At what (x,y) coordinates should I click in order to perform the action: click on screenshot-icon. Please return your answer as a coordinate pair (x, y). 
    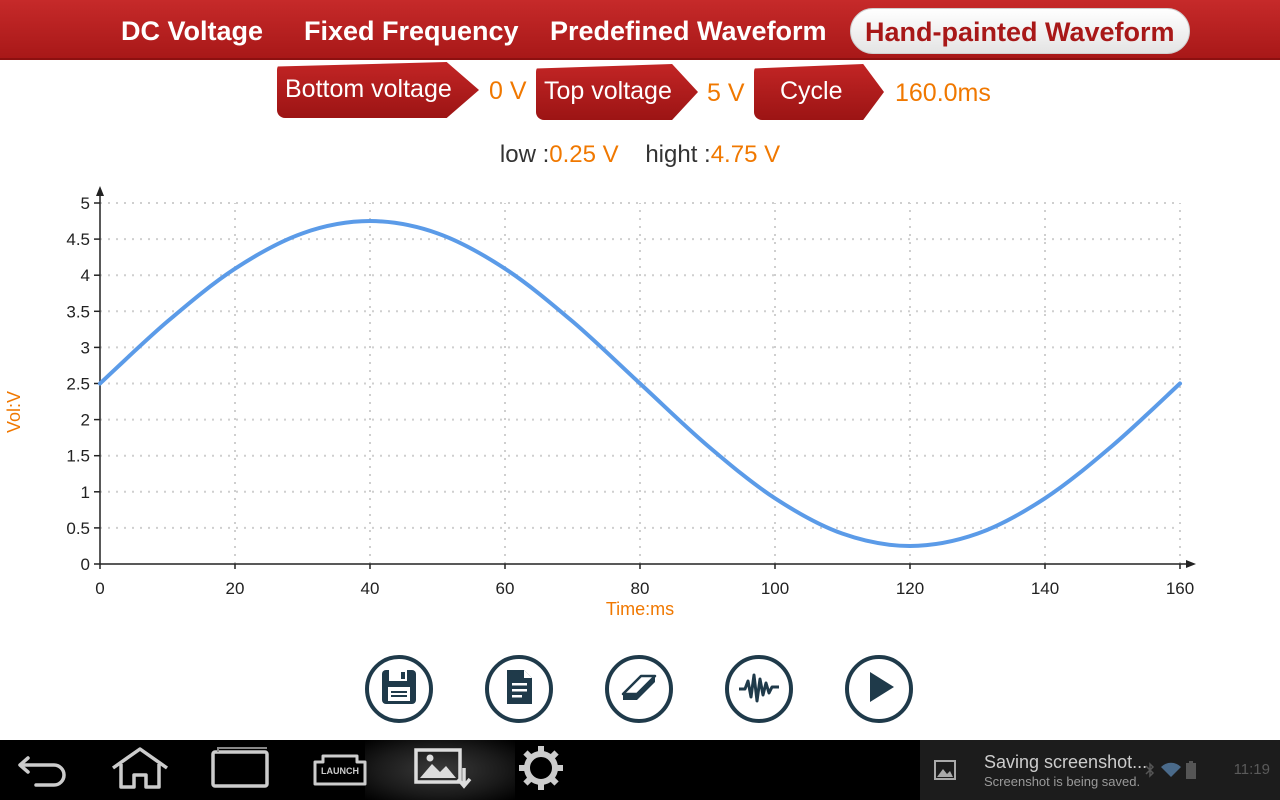
    Looking at the image, I should click on (441, 770).